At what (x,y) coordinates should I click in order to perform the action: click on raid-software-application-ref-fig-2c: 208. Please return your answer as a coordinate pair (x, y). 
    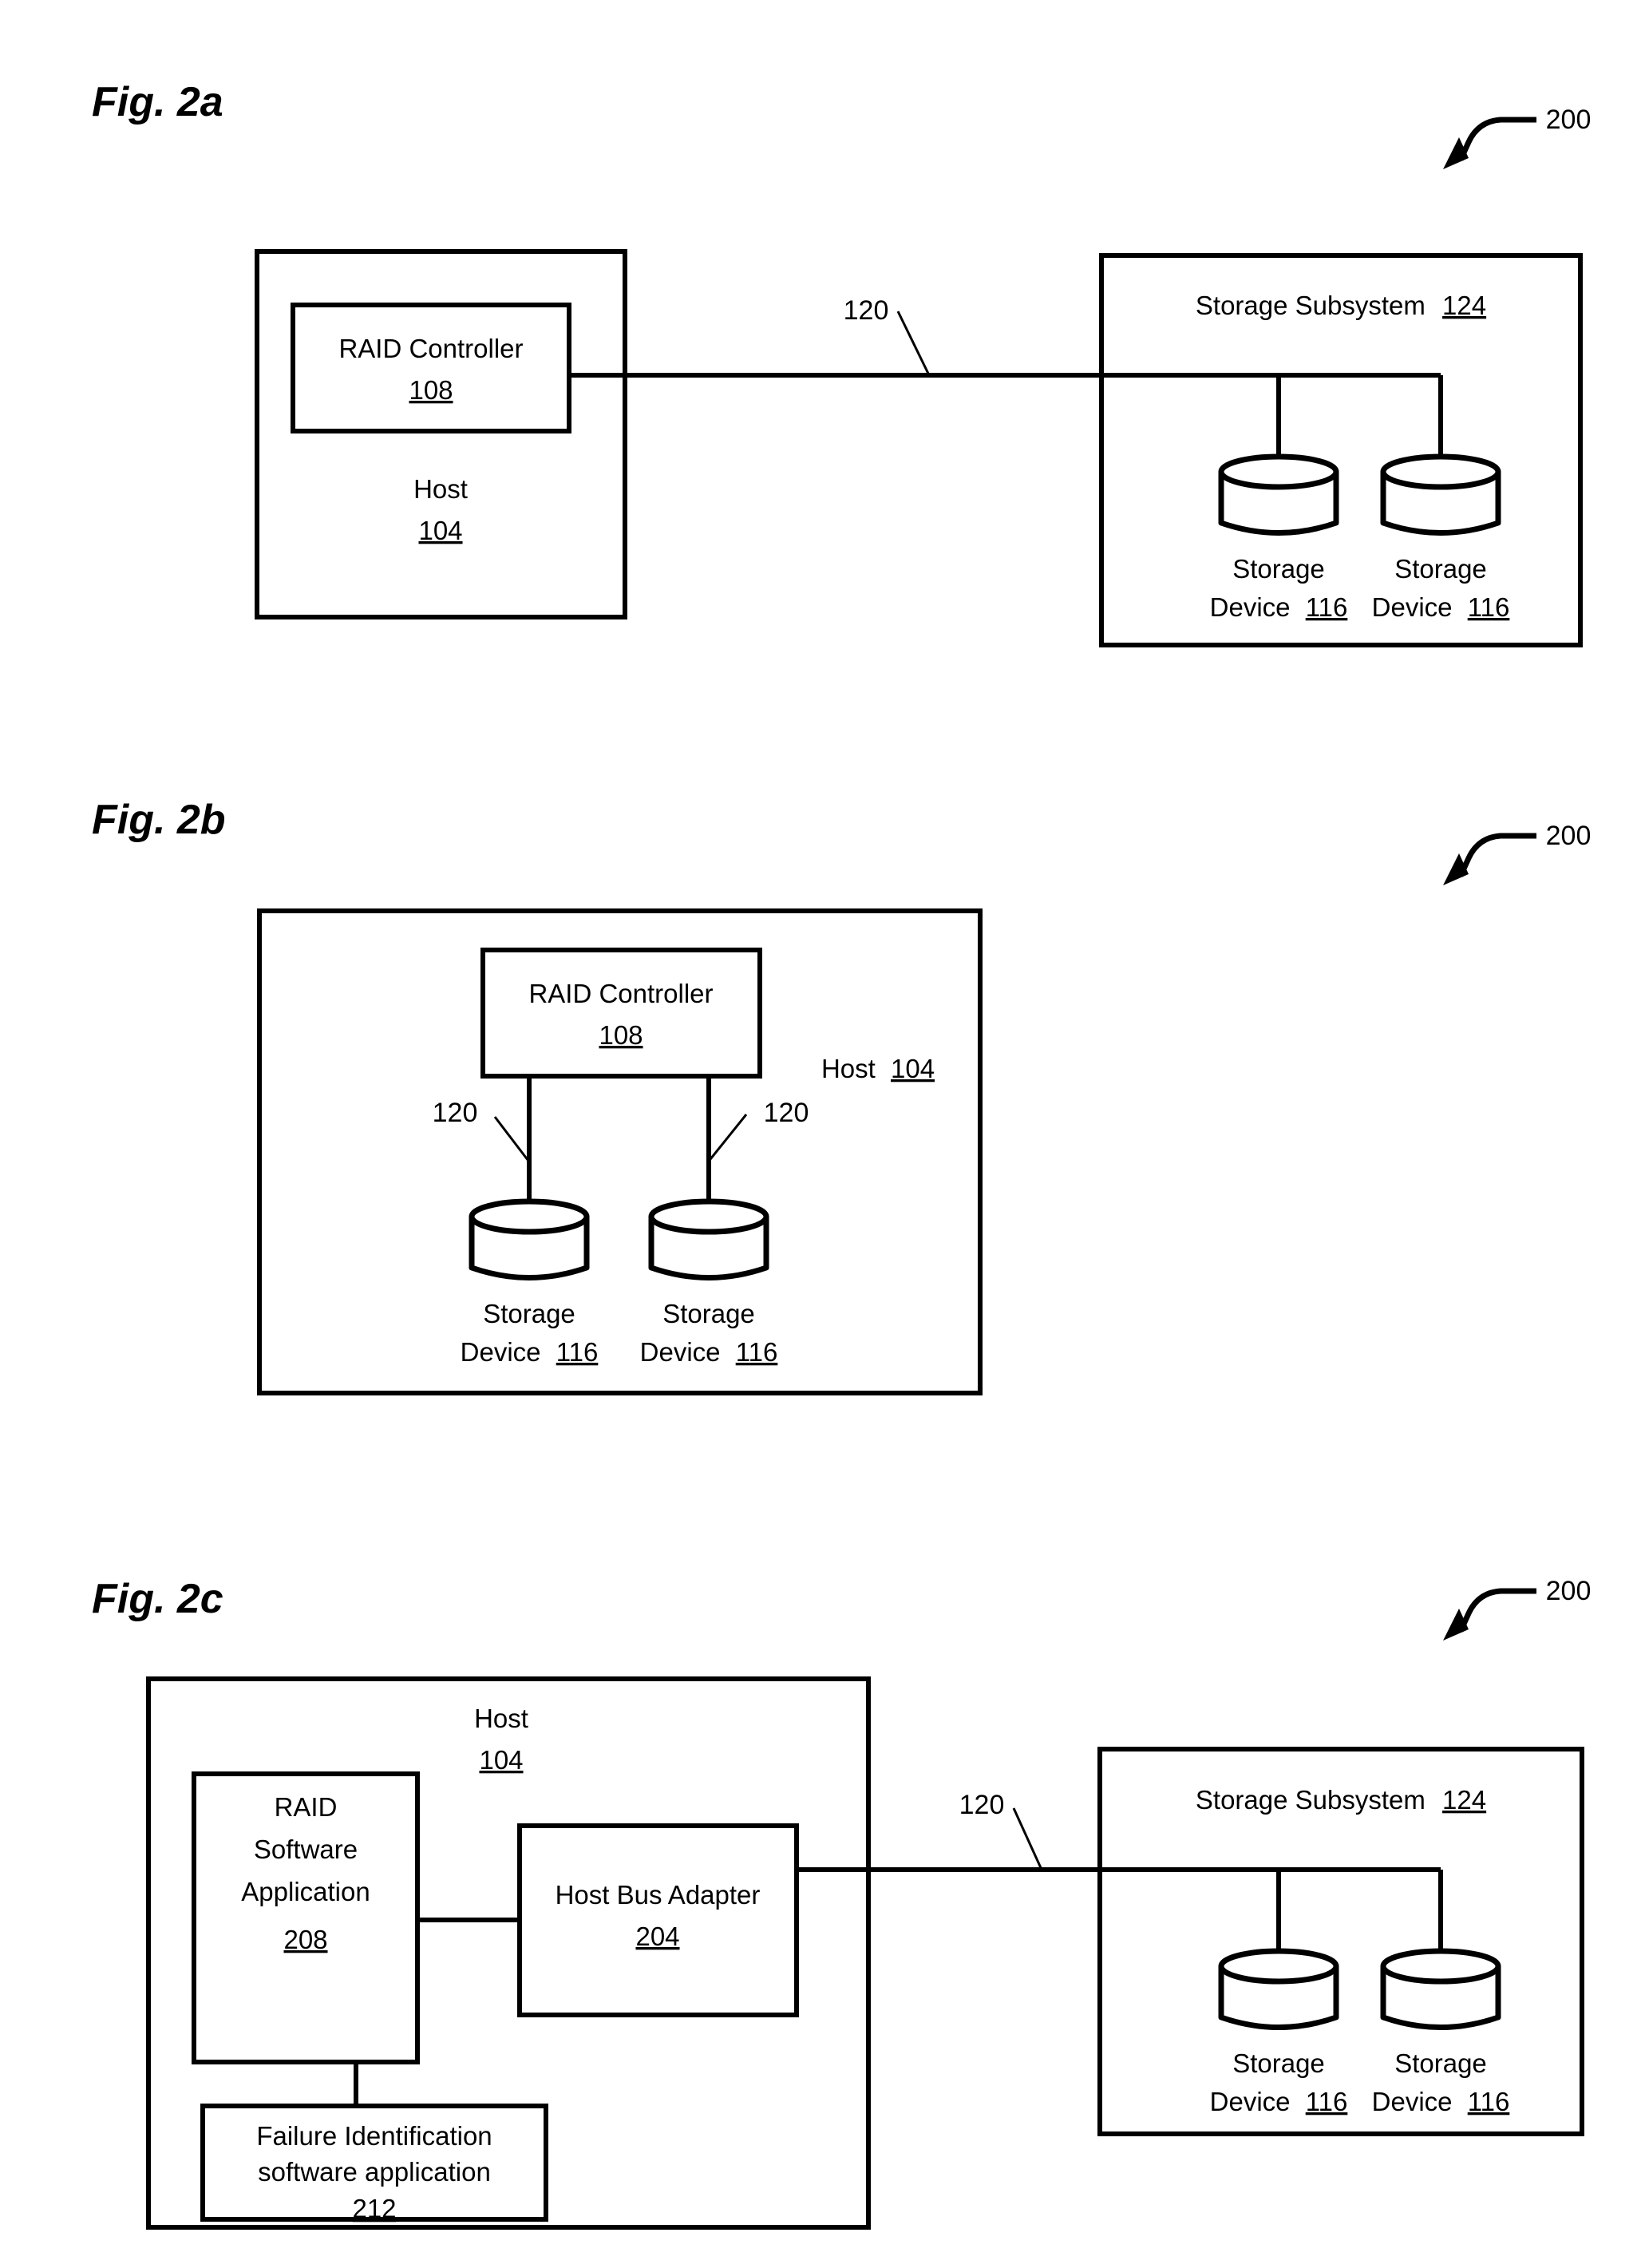
    Looking at the image, I should click on (305, 1939).